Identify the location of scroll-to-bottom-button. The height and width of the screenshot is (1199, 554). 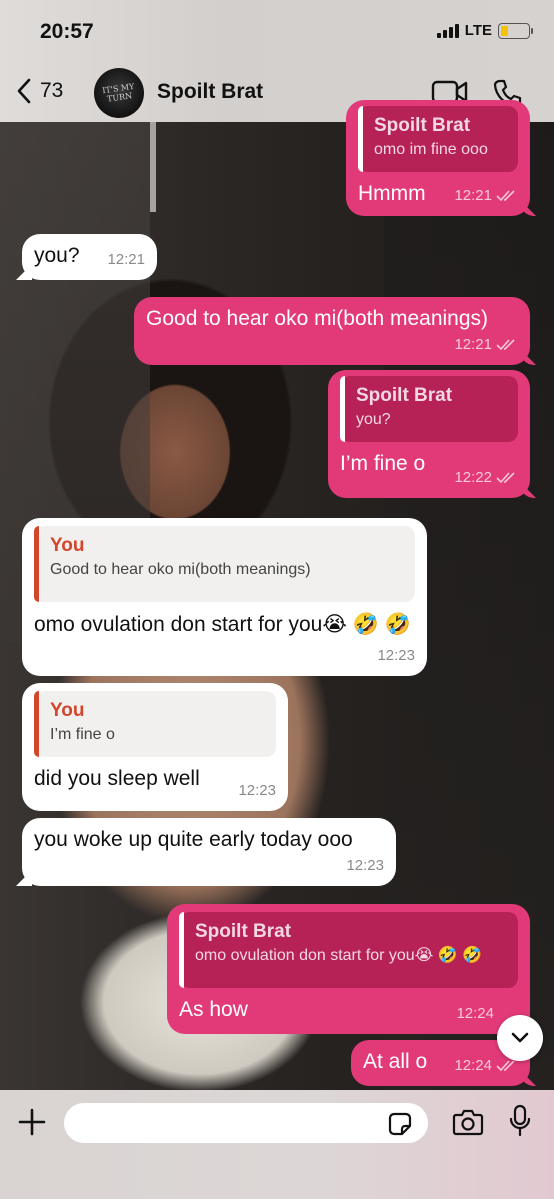
(520, 1038).